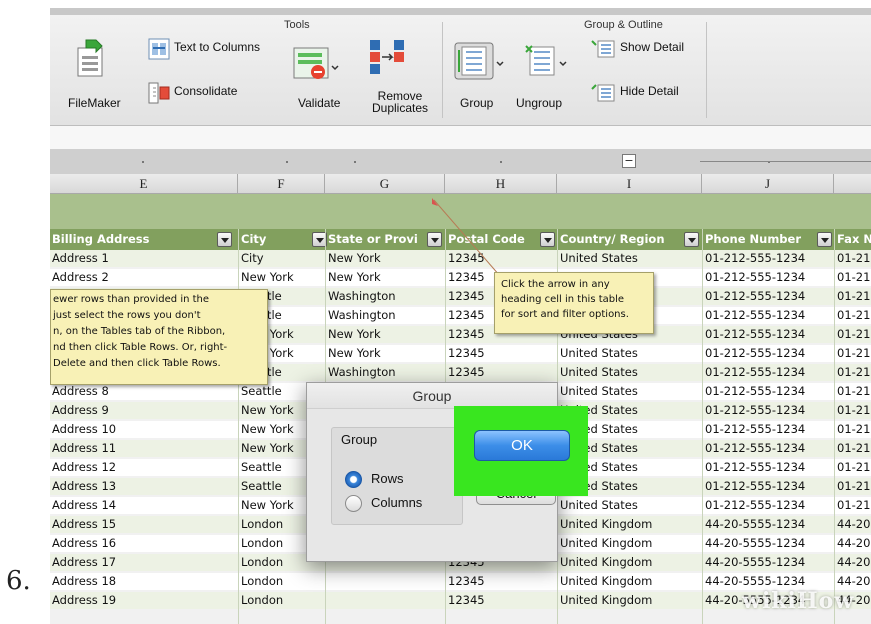 This screenshot has width=871, height=624. Describe the element at coordinates (143, 429) in the screenshot. I see `cell-billing-address: Address 10` at that location.